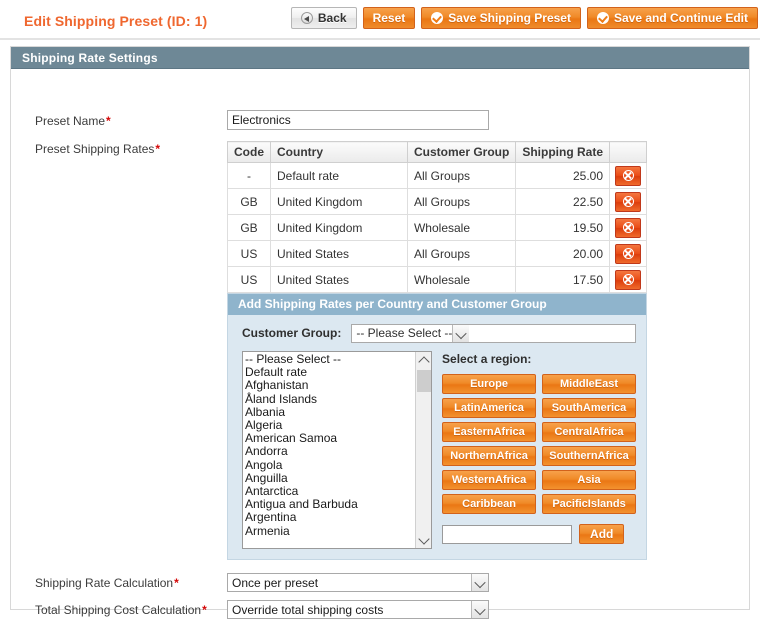 This screenshot has width=760, height=620. Describe the element at coordinates (424, 360) in the screenshot. I see `scroll-up-arrow-icon` at that location.